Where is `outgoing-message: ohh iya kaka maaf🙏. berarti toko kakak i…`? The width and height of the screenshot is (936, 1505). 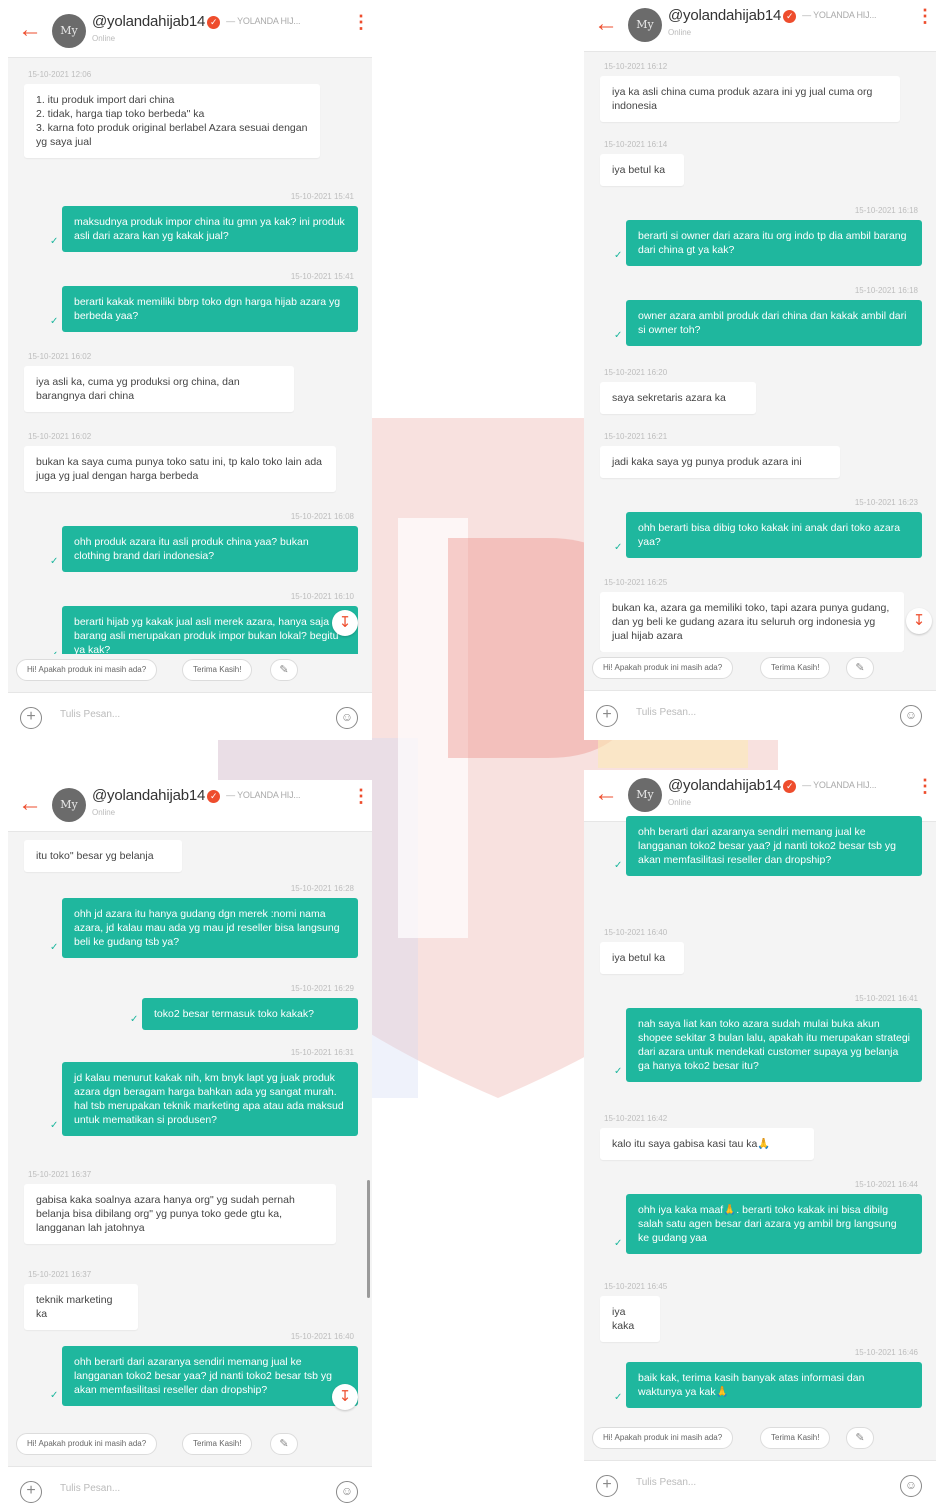
outgoing-message: ohh iya kaka maaf🙏. berarti toko kakak i… is located at coordinates (774, 1224).